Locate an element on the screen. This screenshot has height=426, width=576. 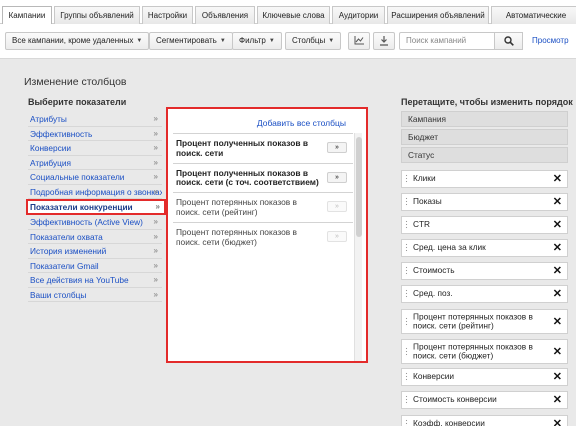
selected-column-label: Сред. поз. is located at coordinates (433, 293).